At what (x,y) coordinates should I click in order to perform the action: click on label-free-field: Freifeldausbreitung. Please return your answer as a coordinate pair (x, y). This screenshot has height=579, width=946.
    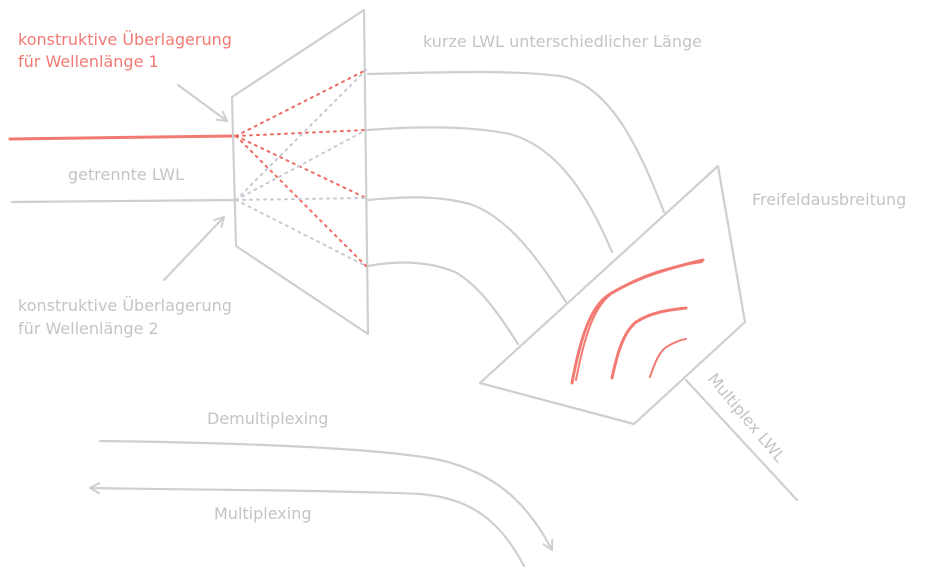
    Looking at the image, I should click on (829, 199).